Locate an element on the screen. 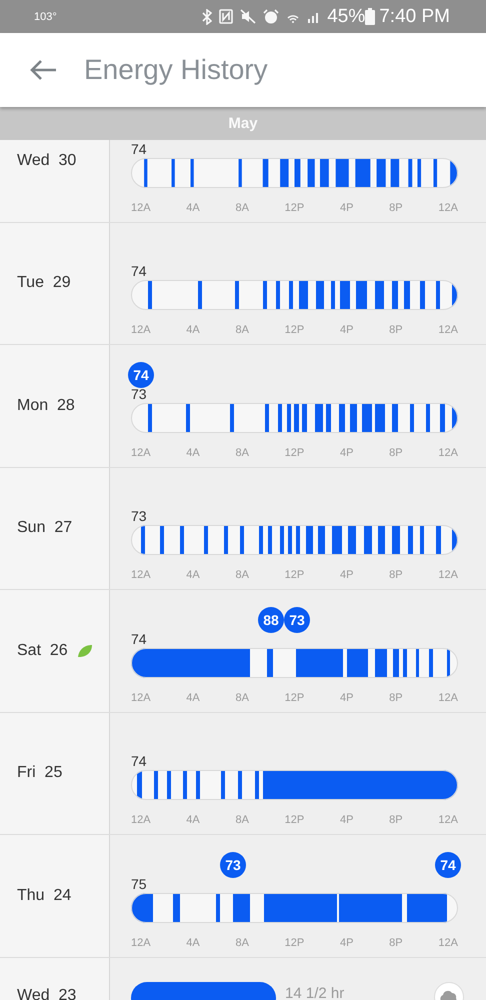 The image size is (486, 1000). temperature-label: 75 is located at coordinates (139, 884).